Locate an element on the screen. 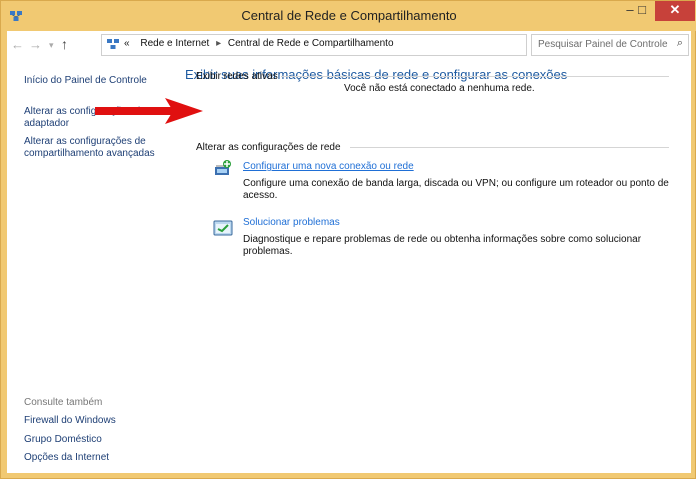 Image resolution: width=696 pixels, height=479 pixels. search-input: Pesquisar Painel de Controle ⌕ is located at coordinates (610, 45).